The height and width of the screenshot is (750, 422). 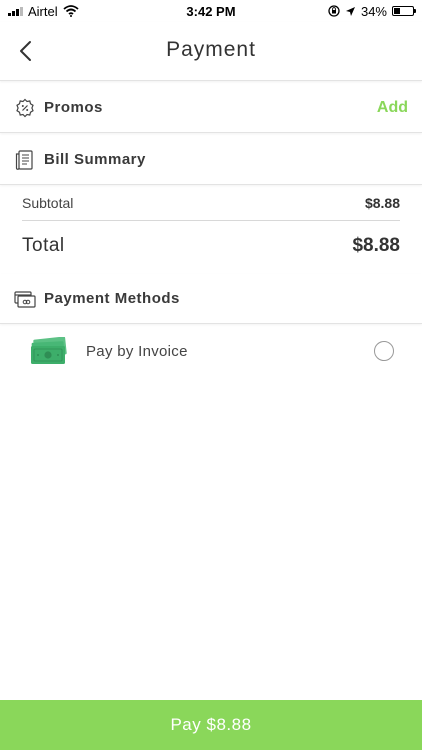 What do you see at coordinates (49, 350) in the screenshot?
I see `cash-icon` at bounding box center [49, 350].